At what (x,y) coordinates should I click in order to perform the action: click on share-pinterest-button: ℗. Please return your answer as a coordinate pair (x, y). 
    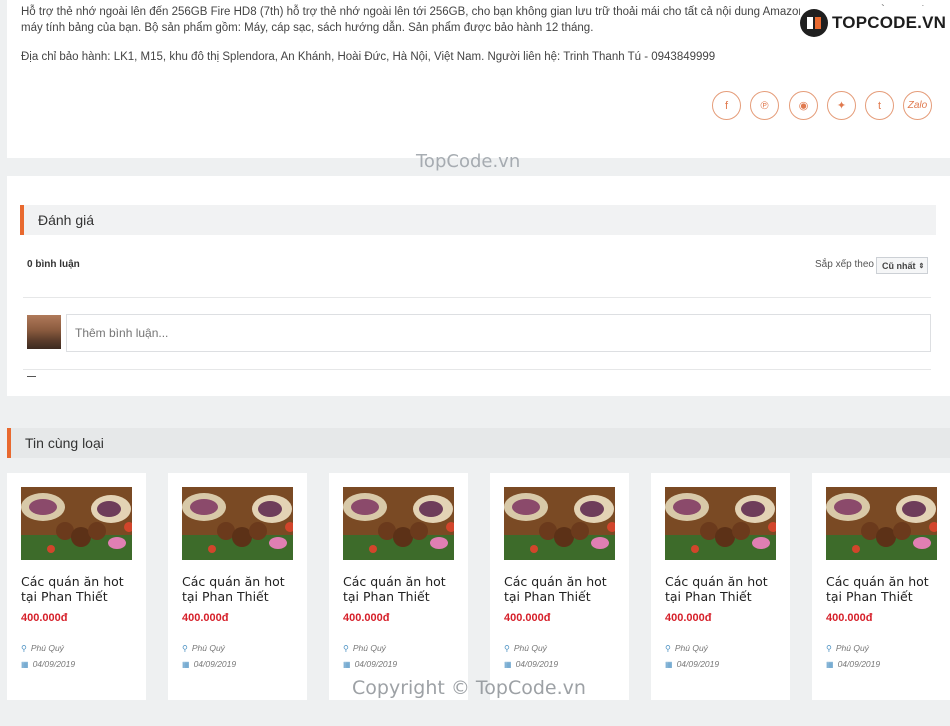
    Looking at the image, I should click on (764, 105).